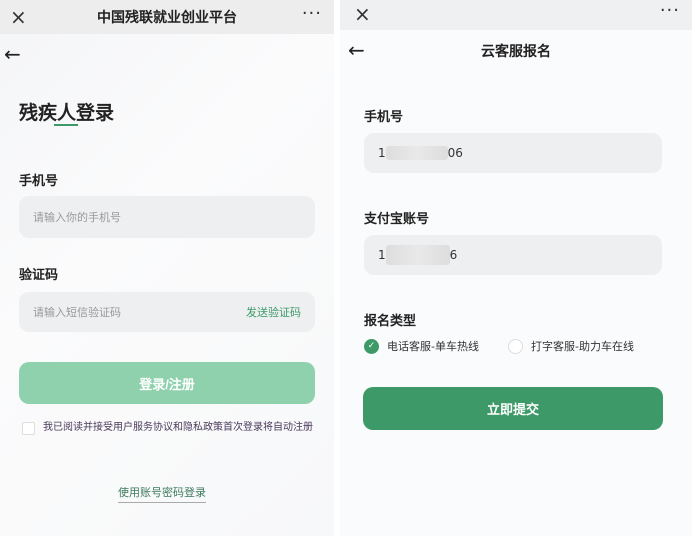  What do you see at coordinates (582, 346) in the screenshot?
I see `option-label: 打字客服-助力车在线` at bounding box center [582, 346].